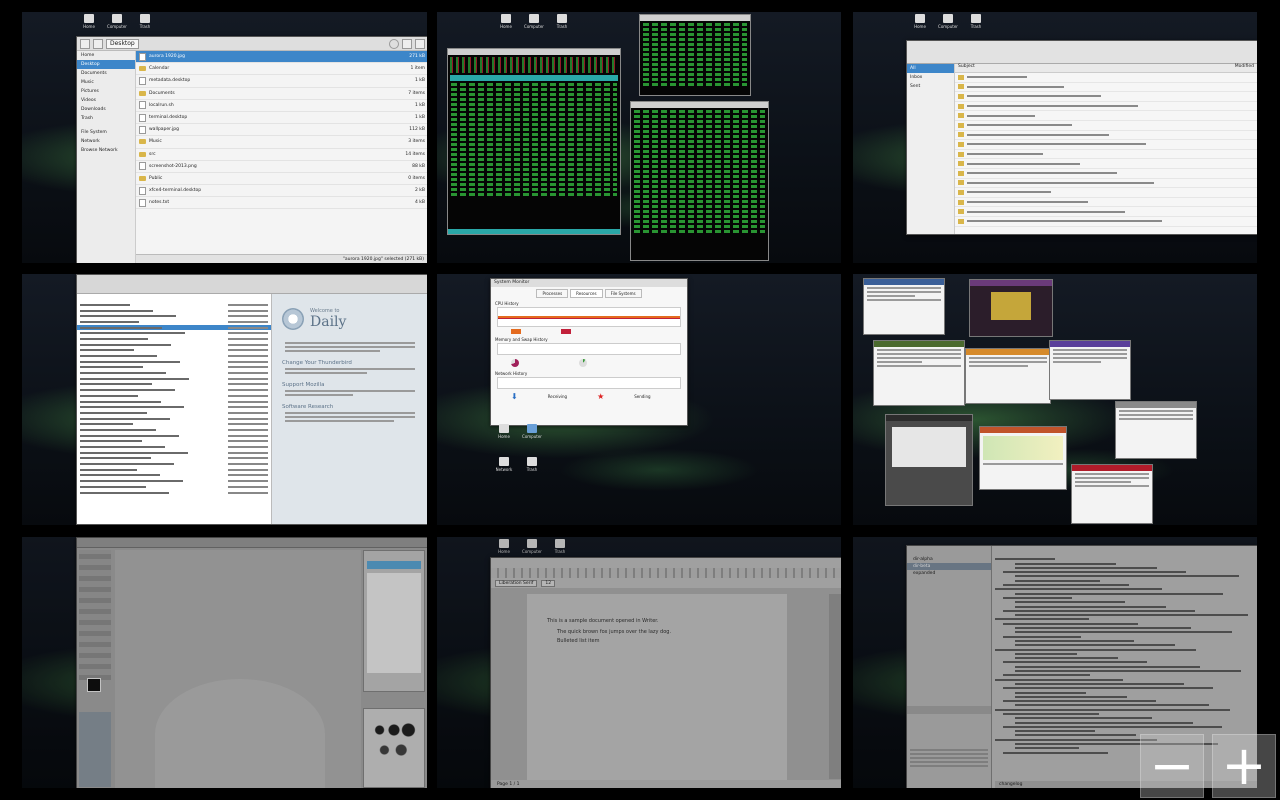 This screenshot has width=1280, height=800. Describe the element at coordinates (174, 493) in the screenshot. I see `message-row` at that location.